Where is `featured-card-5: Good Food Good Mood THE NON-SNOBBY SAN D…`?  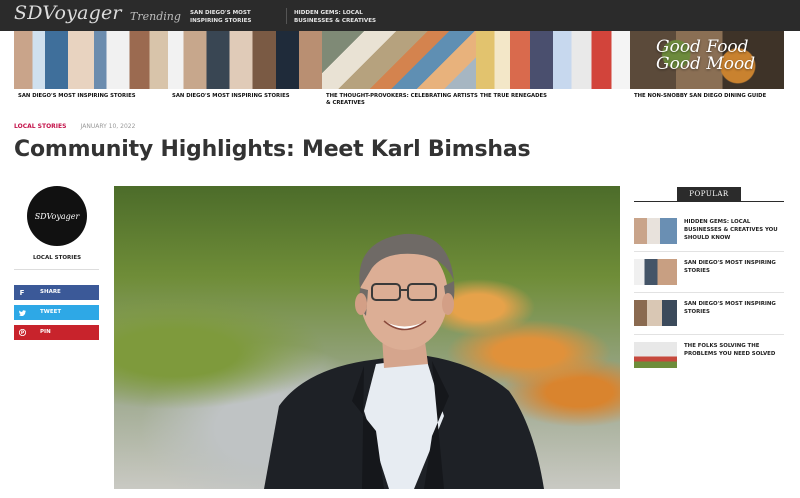 featured-card-5: Good Food Good Mood THE NON-SNOBBY SAN D… is located at coordinates (707, 67).